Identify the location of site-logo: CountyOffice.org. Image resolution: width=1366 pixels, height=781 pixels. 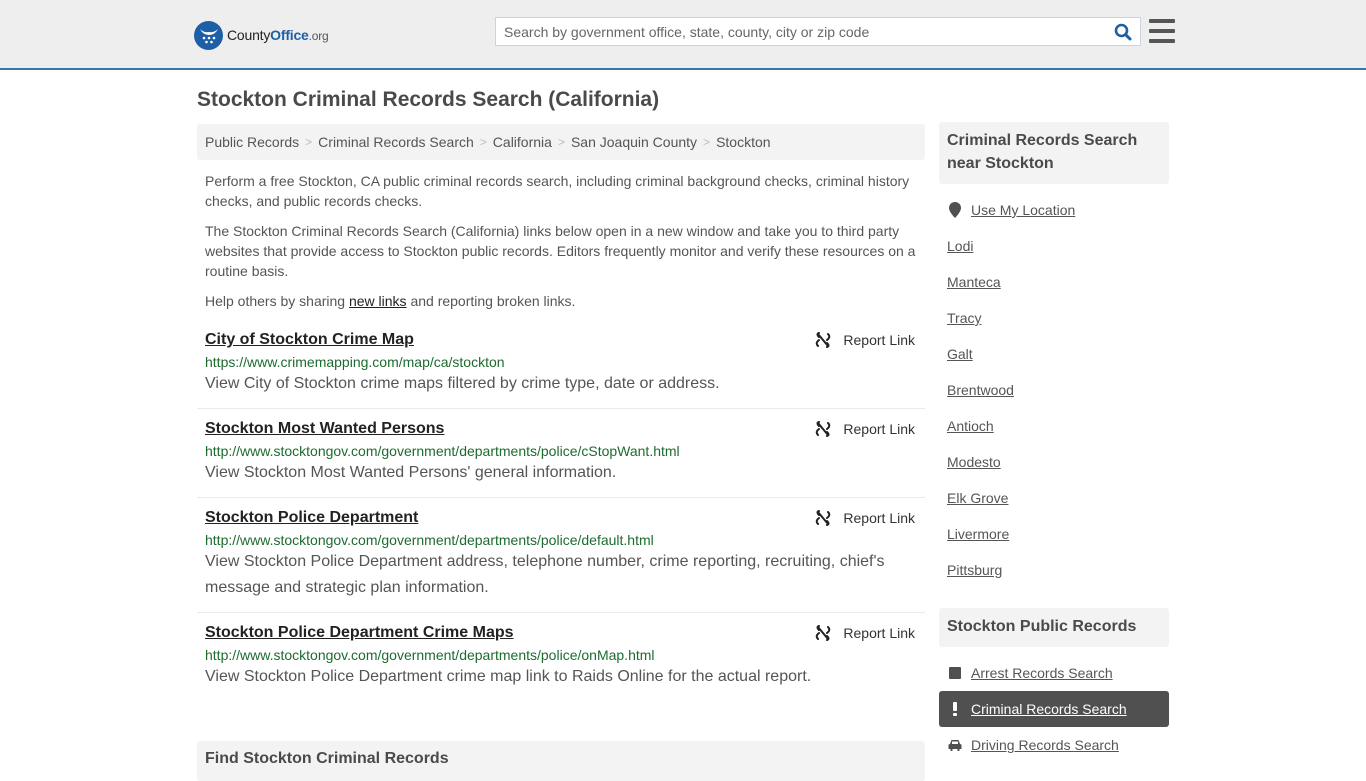
(261, 35).